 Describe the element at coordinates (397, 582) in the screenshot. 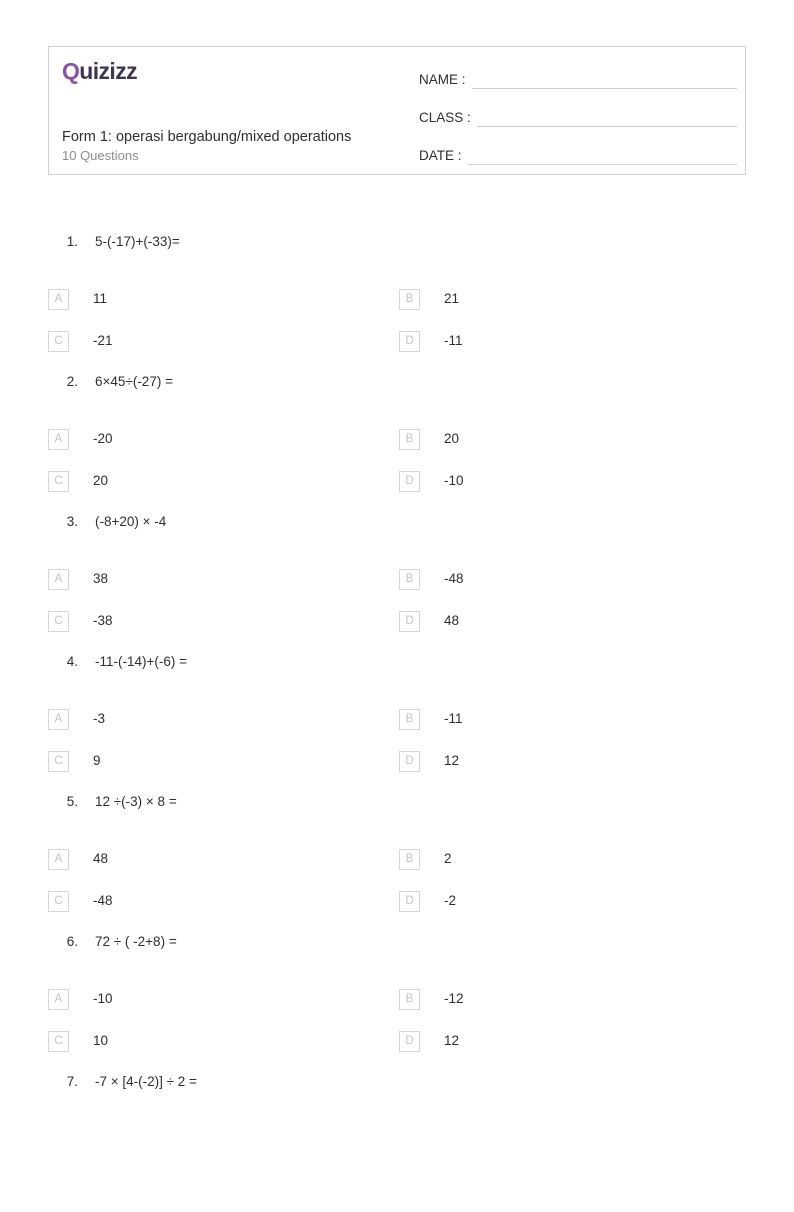

I see `question-item: 3. (-8+20) × -4 A 38 B -48 C -38 D 48` at that location.